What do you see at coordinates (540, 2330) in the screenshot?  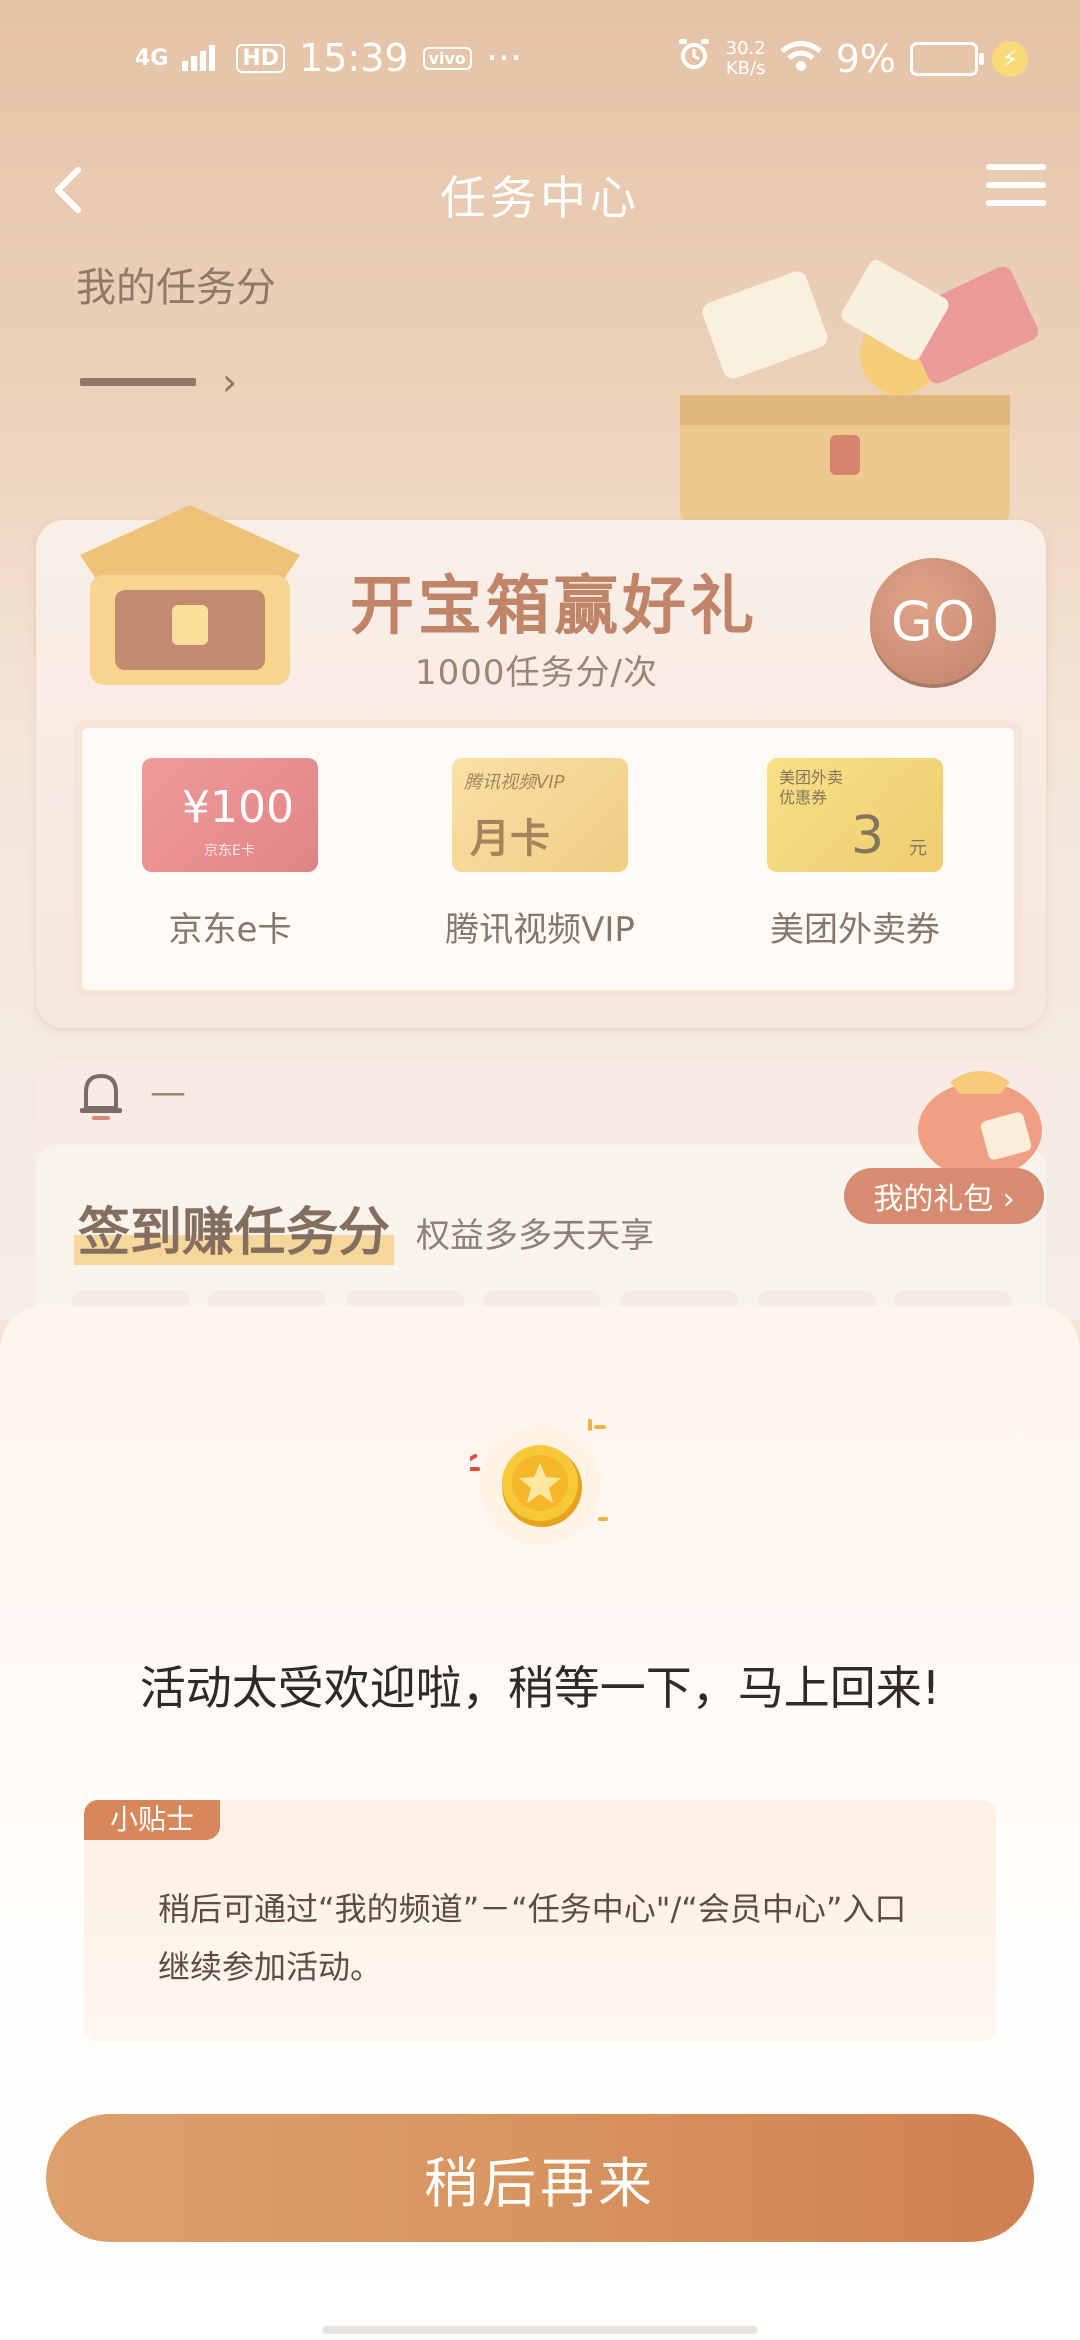 I see `home-indicator` at bounding box center [540, 2330].